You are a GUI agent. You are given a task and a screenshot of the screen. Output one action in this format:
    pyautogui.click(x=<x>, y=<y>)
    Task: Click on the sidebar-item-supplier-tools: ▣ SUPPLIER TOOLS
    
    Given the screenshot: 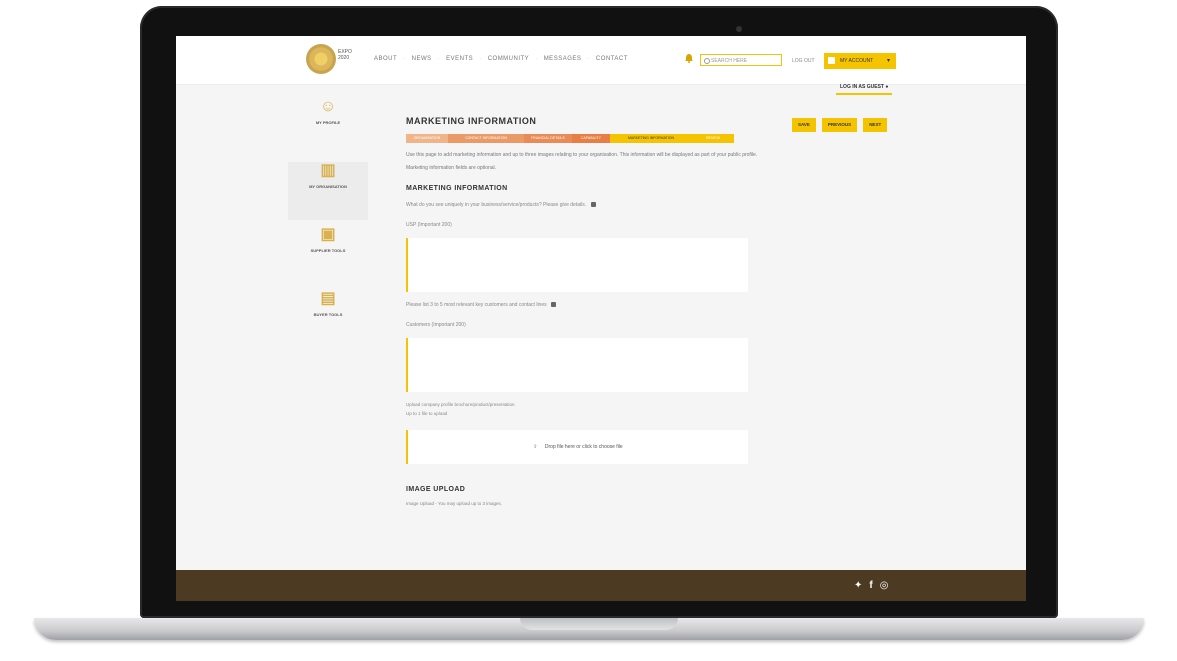 What is the action you would take?
    pyautogui.click(x=328, y=255)
    